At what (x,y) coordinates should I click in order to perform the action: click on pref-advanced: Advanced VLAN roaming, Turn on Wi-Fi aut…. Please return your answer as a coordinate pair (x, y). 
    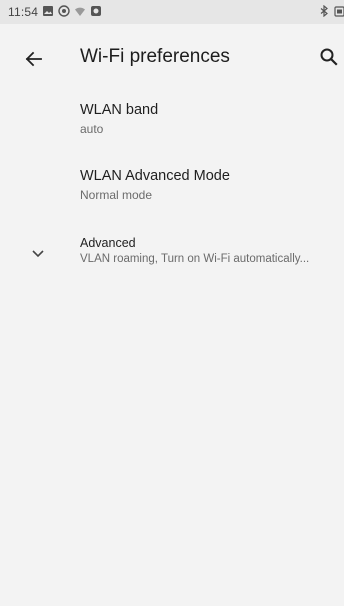
    Looking at the image, I should click on (172, 258).